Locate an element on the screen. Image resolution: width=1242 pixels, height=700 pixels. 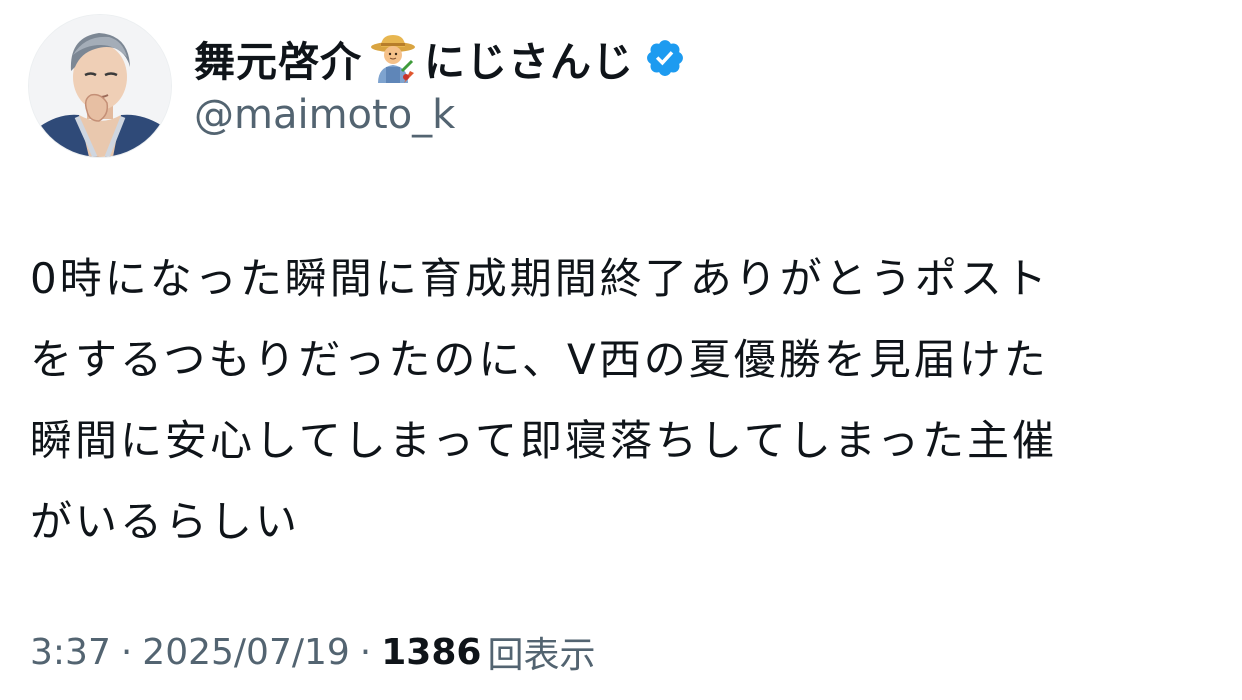
tweet-meta: 3:37 · 2025/07/19 · 1386 回表示 is located at coordinates (312, 652).